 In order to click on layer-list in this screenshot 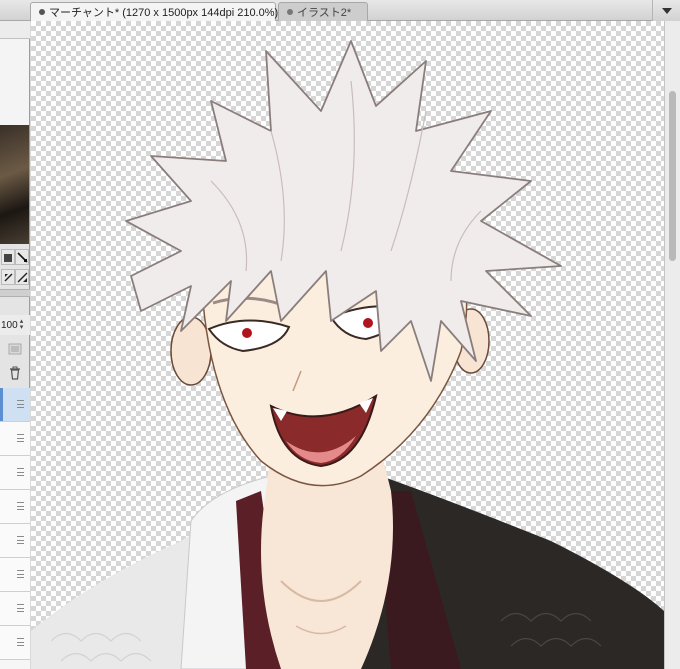, I will do `click(15, 528)`.